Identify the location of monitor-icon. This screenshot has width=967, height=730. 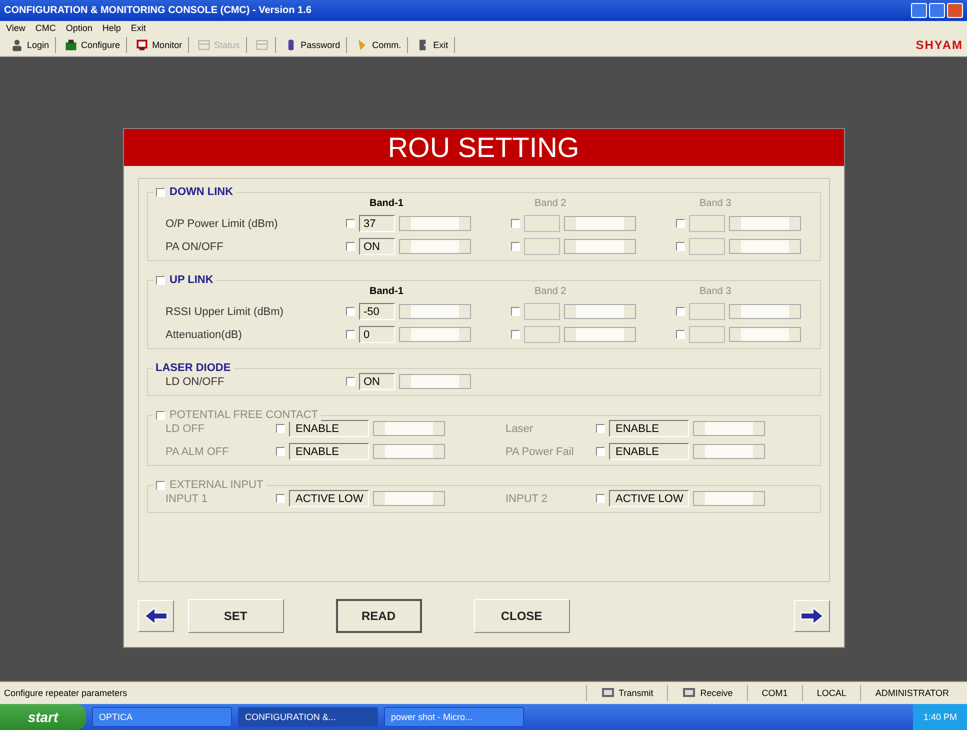
(142, 45).